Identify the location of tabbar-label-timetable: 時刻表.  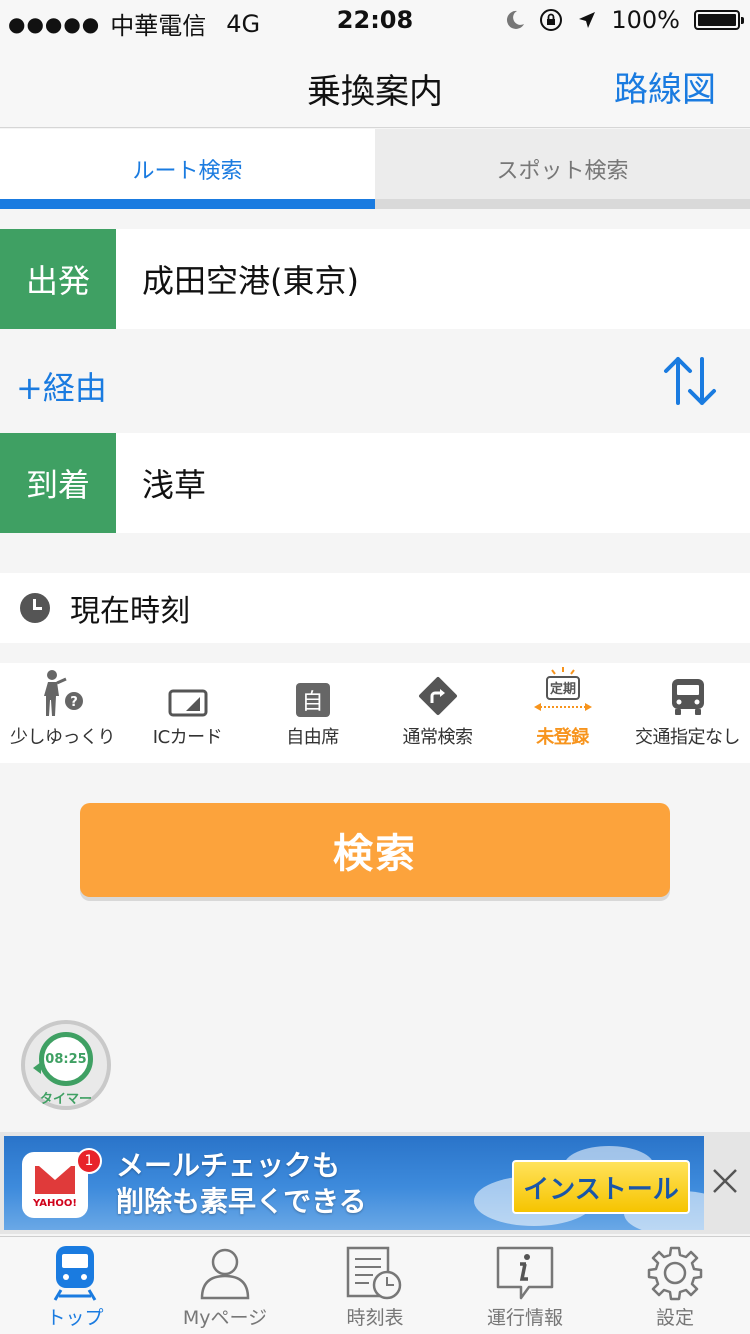
(375, 1318).